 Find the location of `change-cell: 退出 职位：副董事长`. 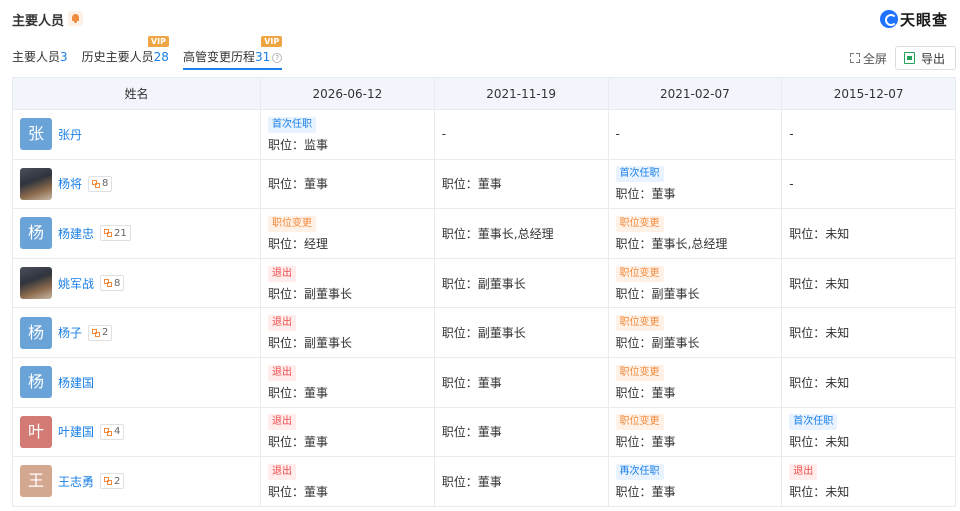

change-cell: 退出 职位：副董事长 is located at coordinates (347, 332).